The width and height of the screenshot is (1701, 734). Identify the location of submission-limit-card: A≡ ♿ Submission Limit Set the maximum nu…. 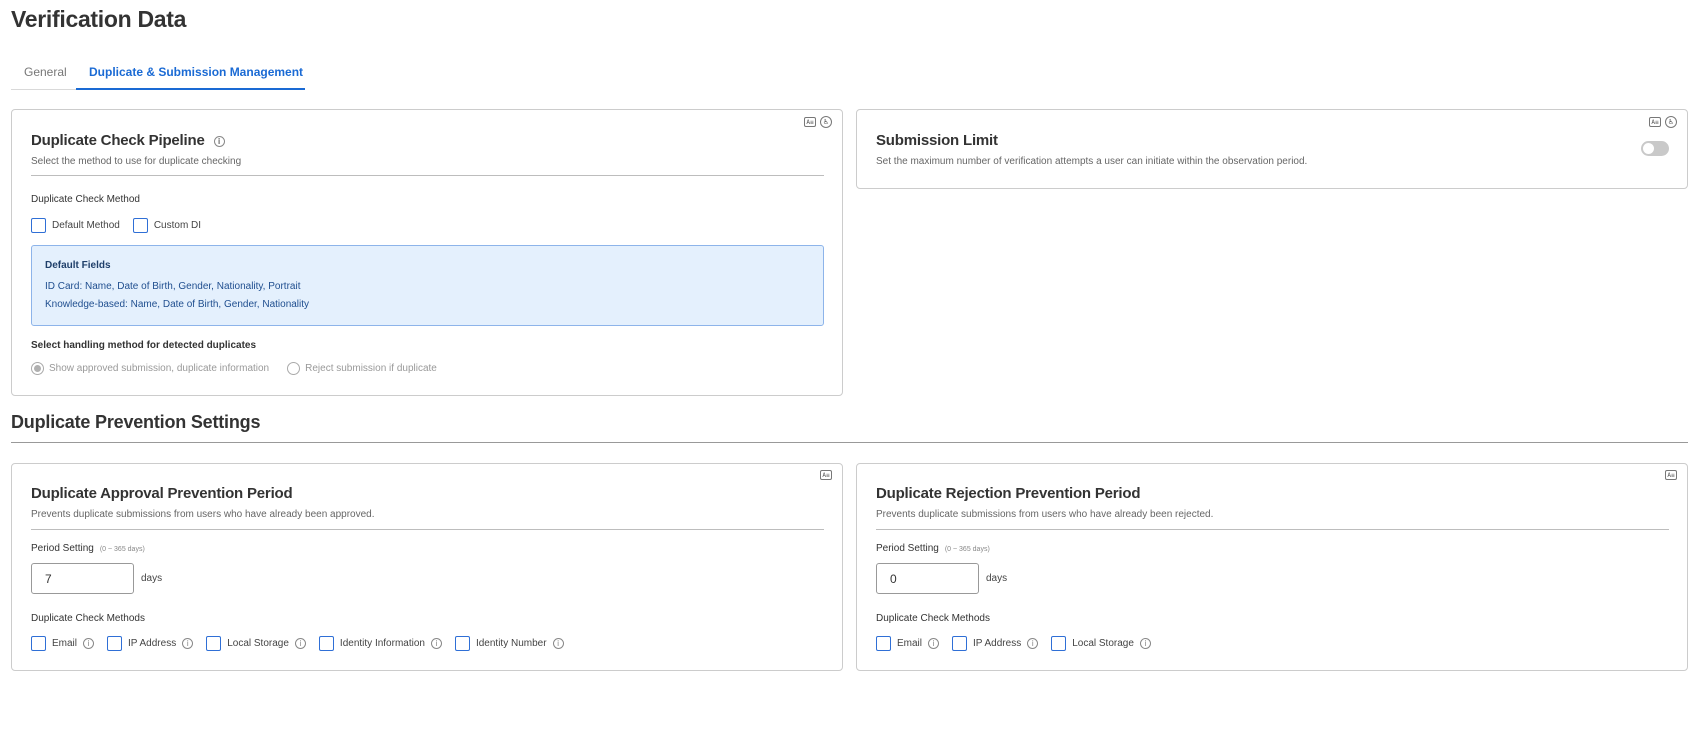
(1272, 149).